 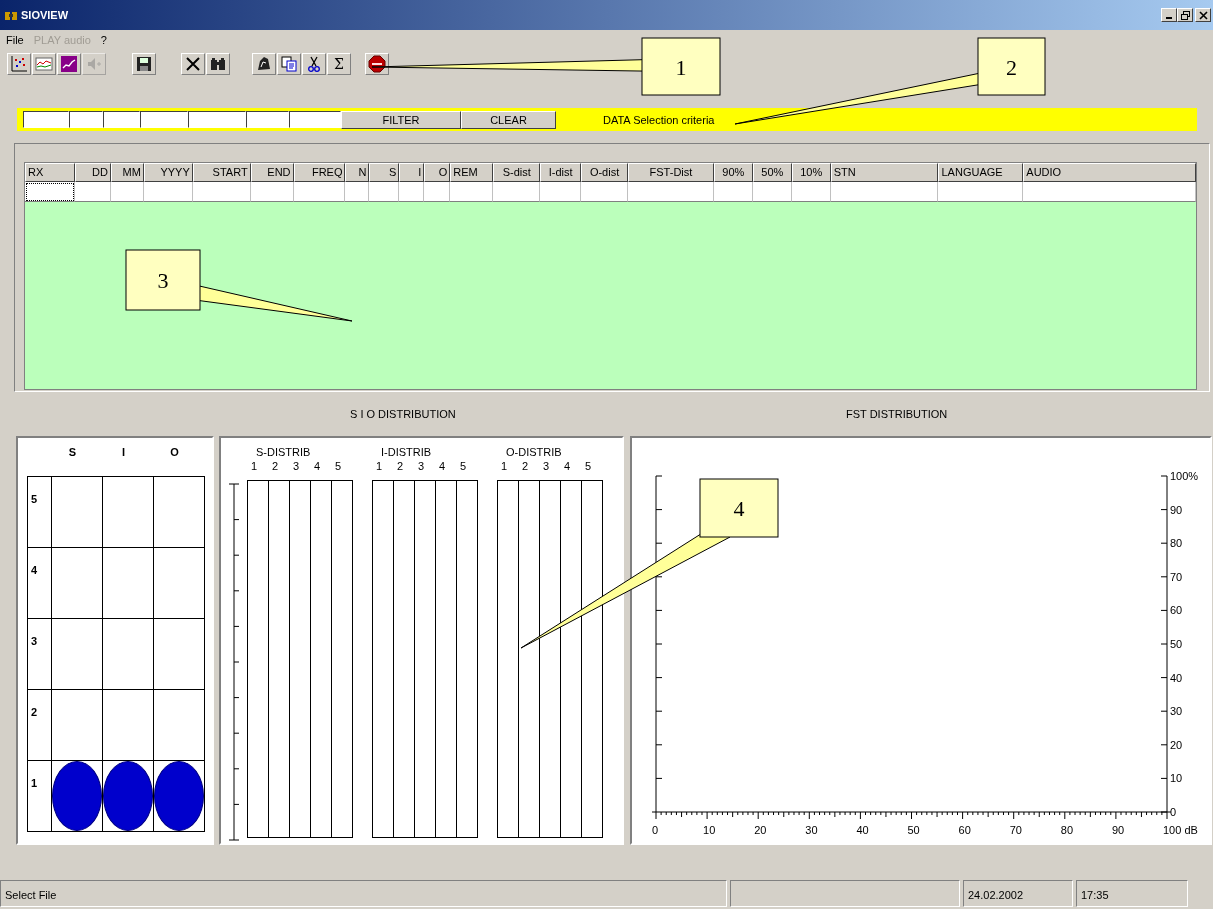 What do you see at coordinates (11, 15) in the screenshot?
I see `binoculars-icon` at bounding box center [11, 15].